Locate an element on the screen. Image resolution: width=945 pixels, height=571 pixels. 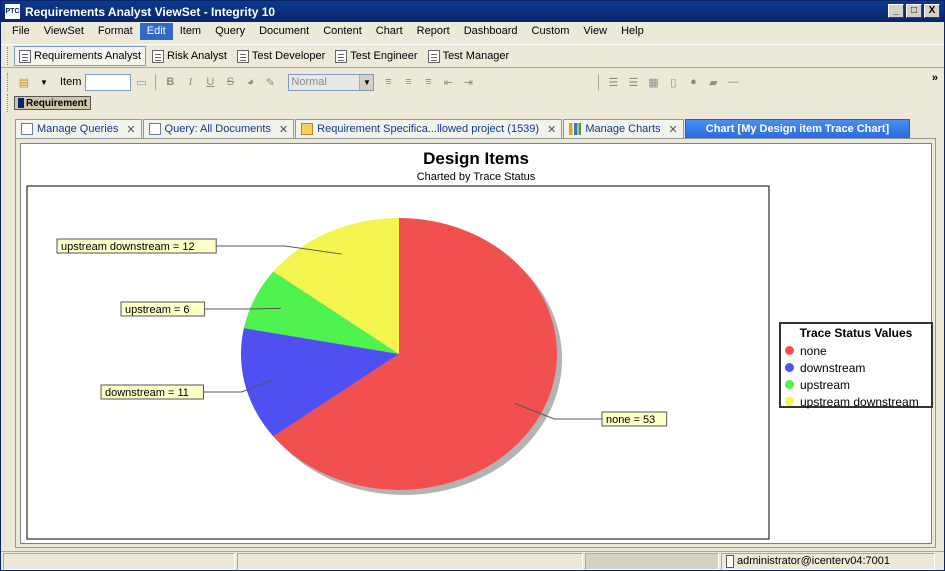
item-id-input is located at coordinates (108, 82).